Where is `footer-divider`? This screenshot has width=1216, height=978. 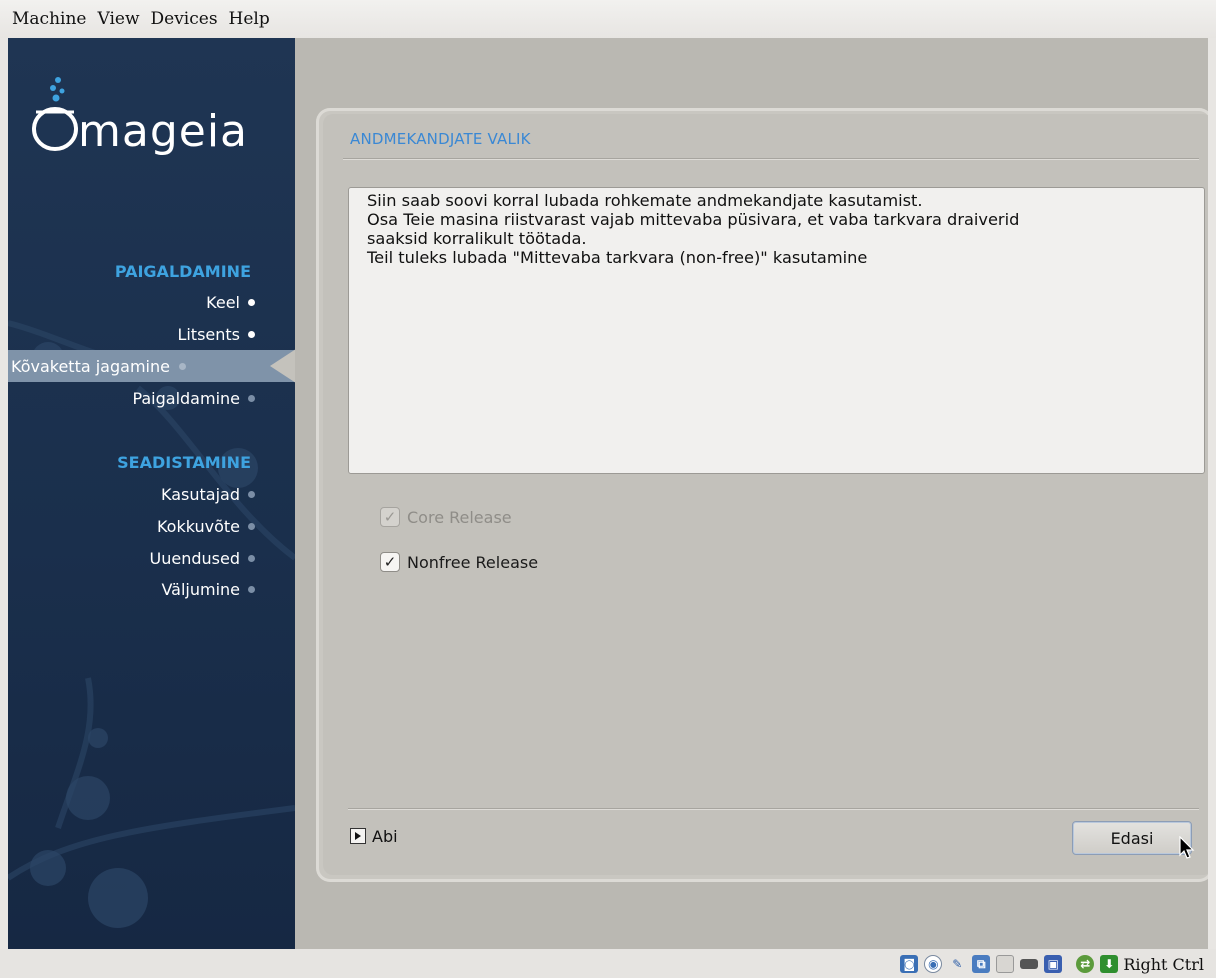 footer-divider is located at coordinates (773, 808).